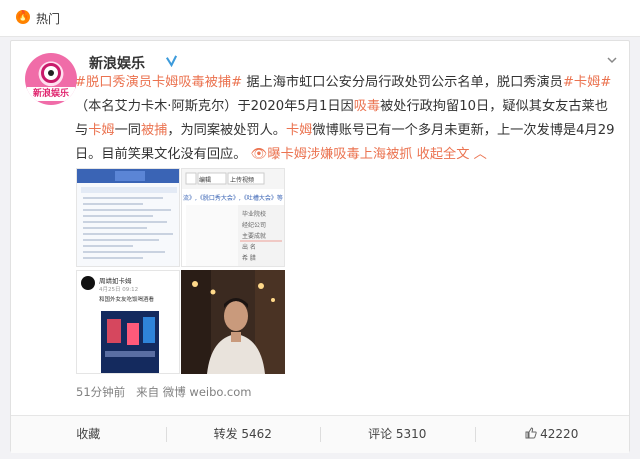  Describe the element at coordinates (254, 236) in the screenshot. I see `info-menu: 毕业院校 经纪公司 主要成就 出 名 希 腊` at that location.